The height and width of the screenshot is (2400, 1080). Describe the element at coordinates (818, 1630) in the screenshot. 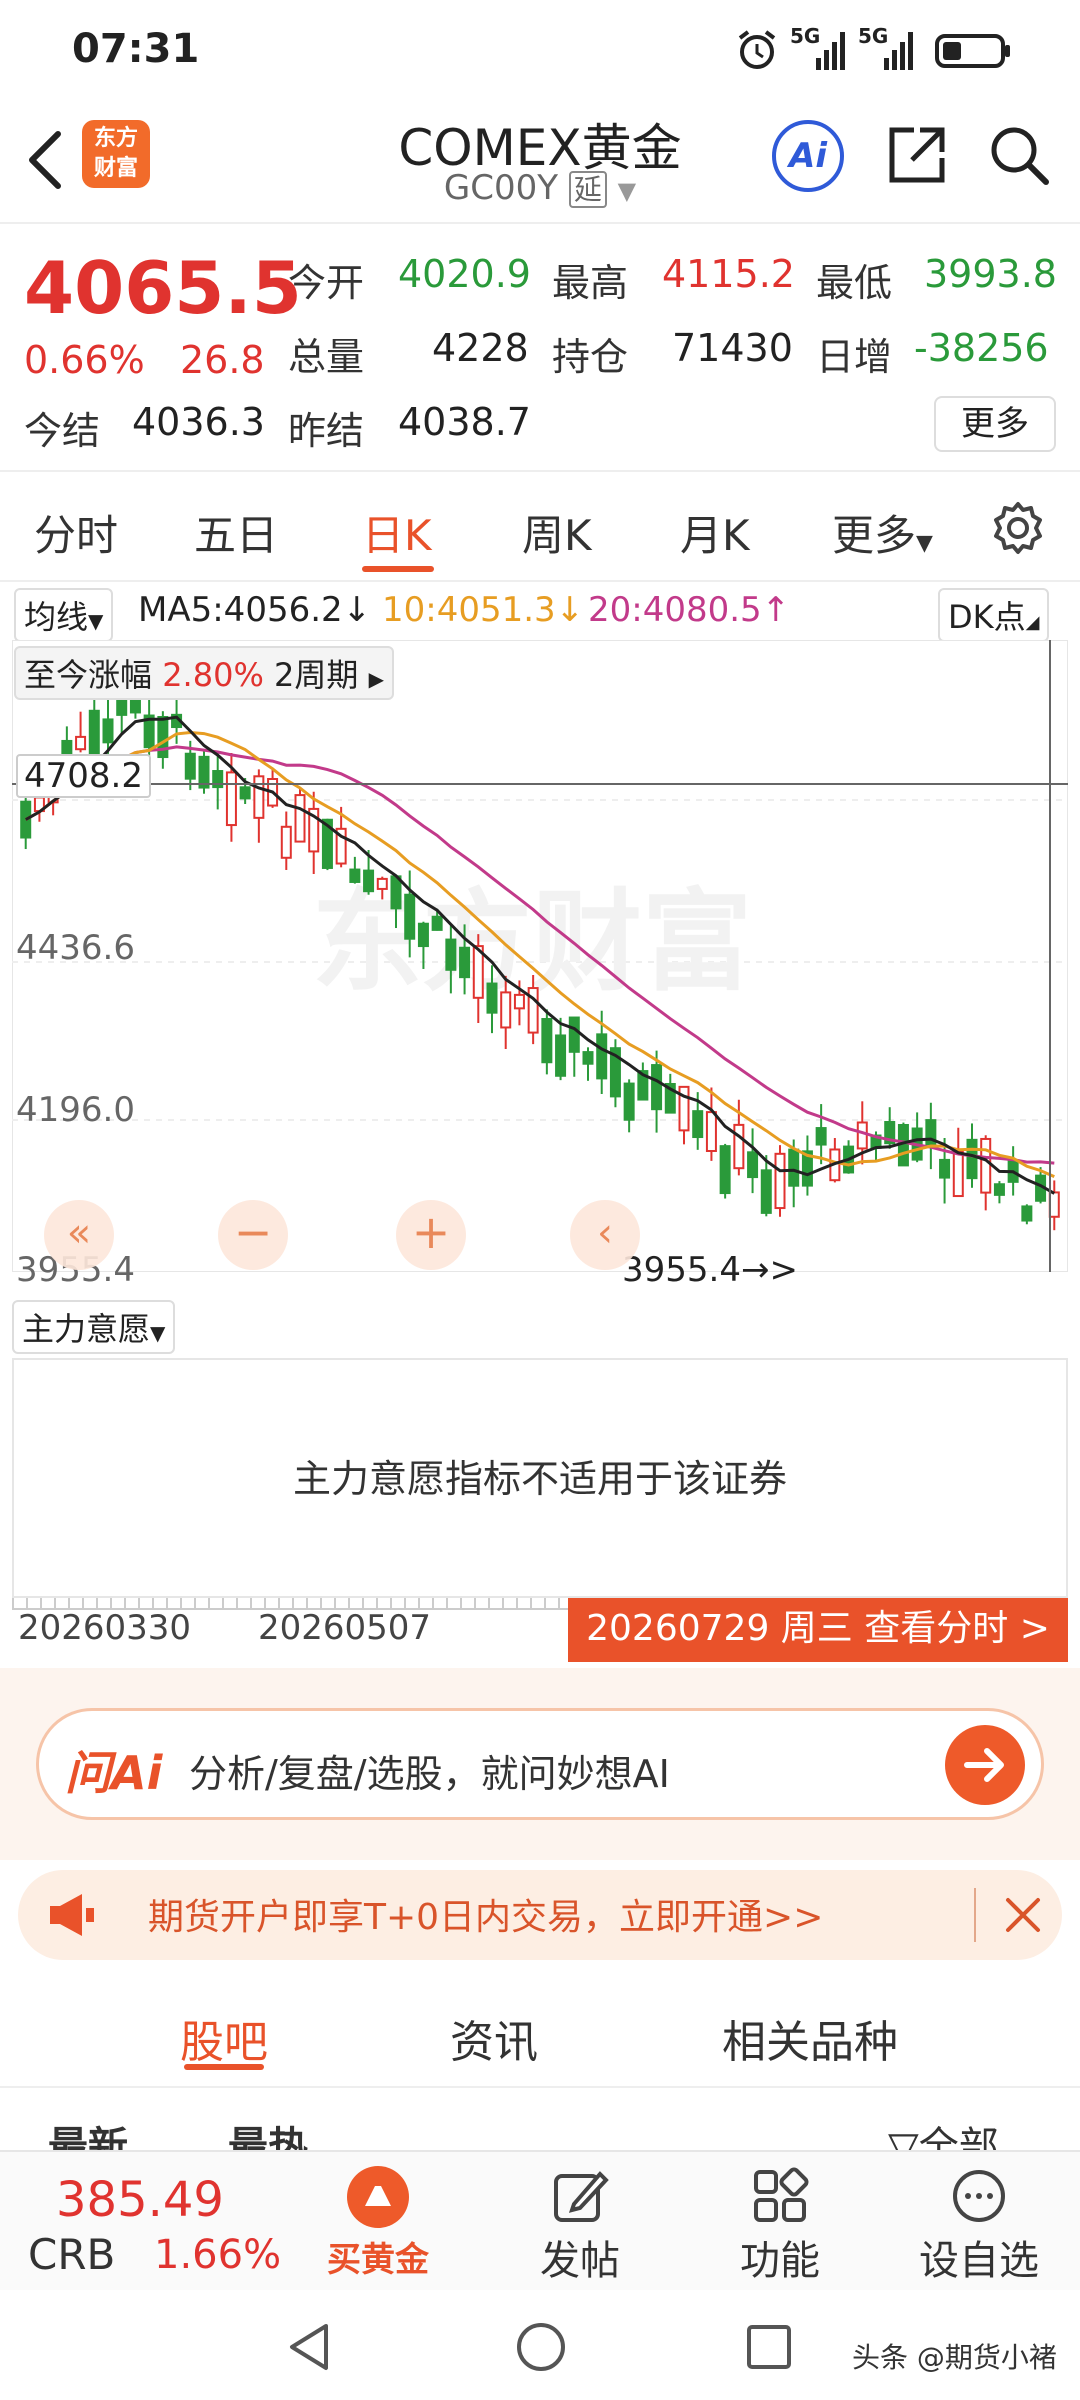

I see `view-timeshare-button: 20260729 周三 查看分时 >` at that location.